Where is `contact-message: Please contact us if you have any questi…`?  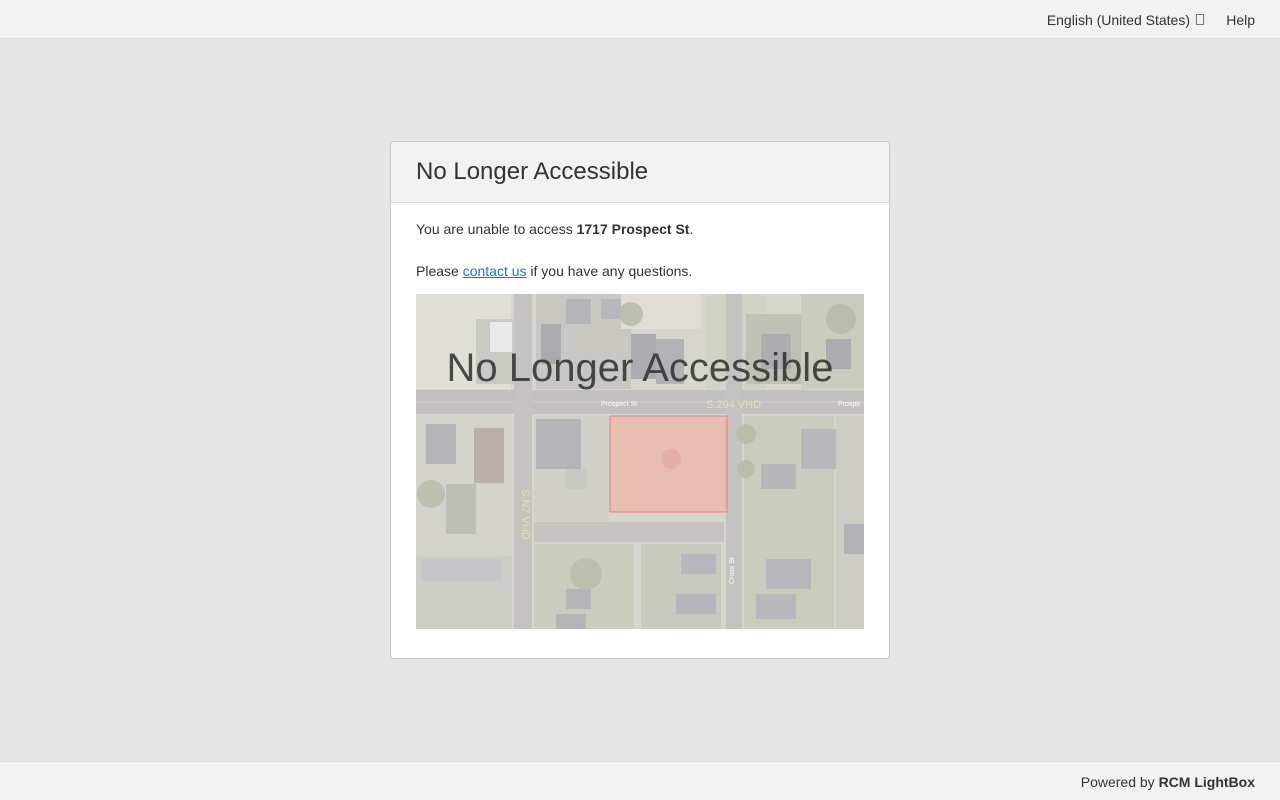 contact-message: Please contact us if you have any questi… is located at coordinates (640, 271).